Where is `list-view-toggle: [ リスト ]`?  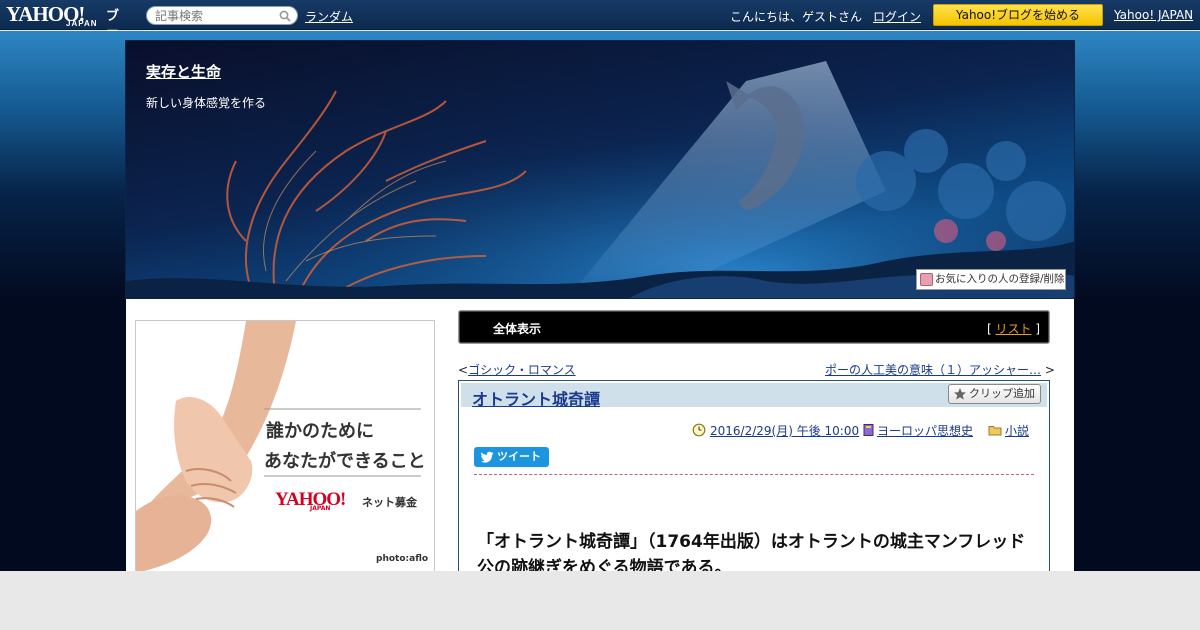 list-view-toggle: [ リスト ] is located at coordinates (1013, 328).